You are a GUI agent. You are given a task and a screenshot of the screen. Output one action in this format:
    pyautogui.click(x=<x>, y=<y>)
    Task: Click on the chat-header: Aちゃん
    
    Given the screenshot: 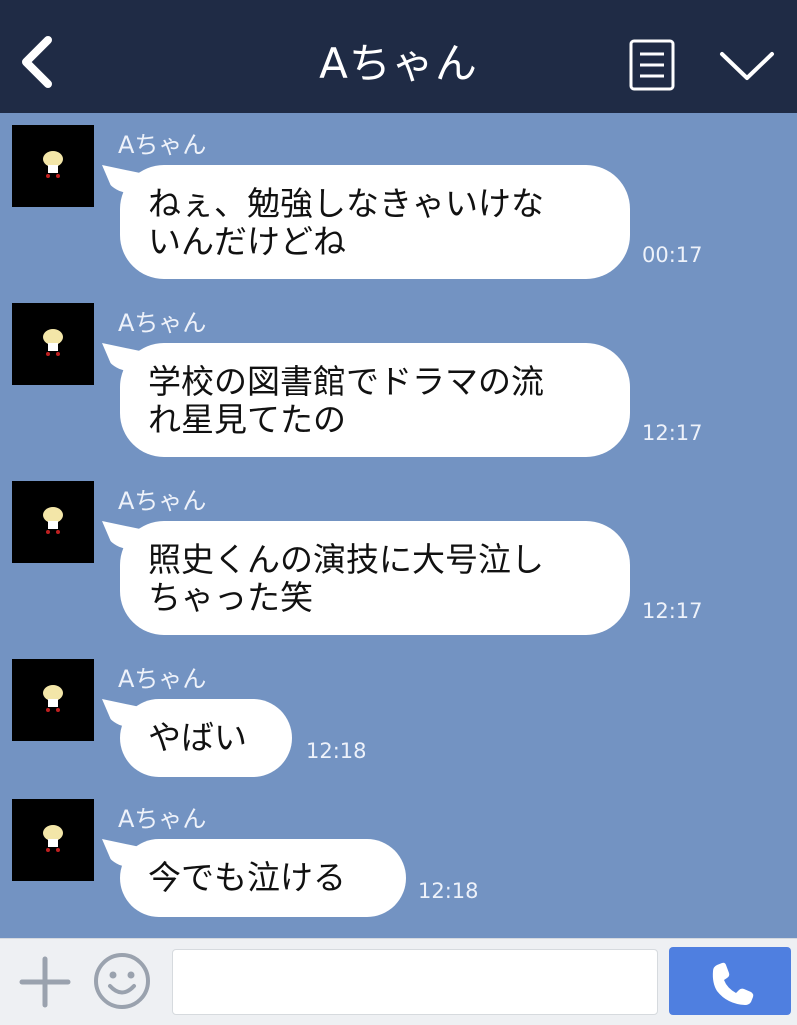 What is the action you would take?
    pyautogui.click(x=398, y=56)
    